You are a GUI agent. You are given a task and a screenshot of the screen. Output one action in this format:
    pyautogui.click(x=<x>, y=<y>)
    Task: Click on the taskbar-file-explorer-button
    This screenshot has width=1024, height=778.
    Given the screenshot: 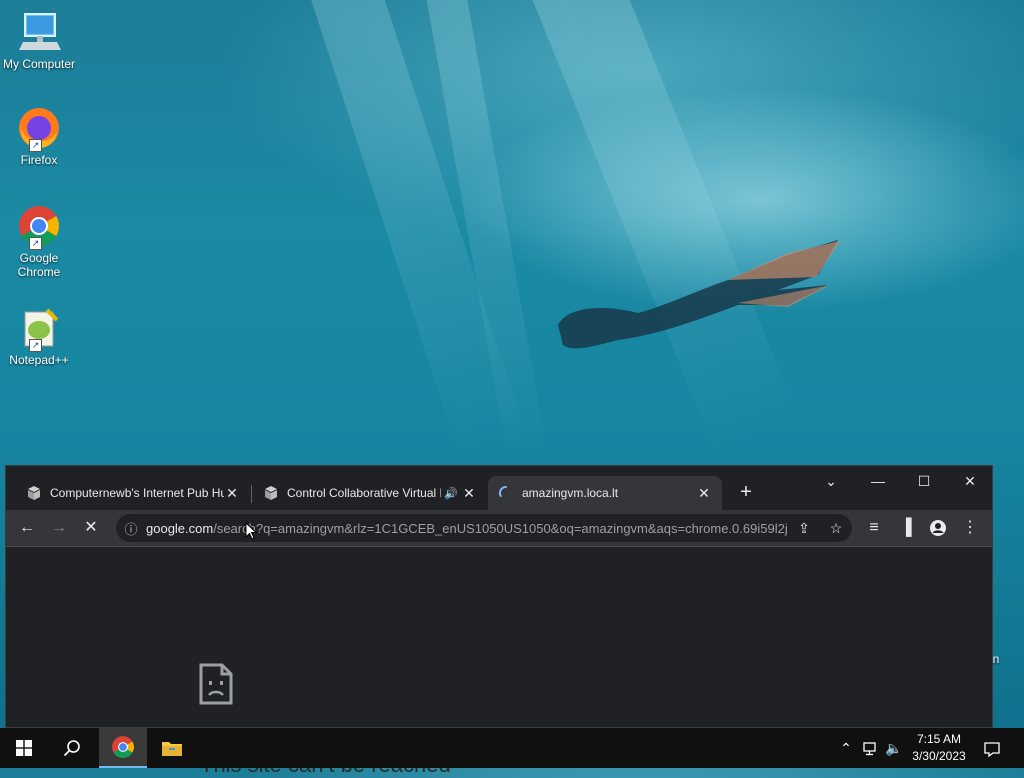 What is the action you would take?
    pyautogui.click(x=172, y=748)
    